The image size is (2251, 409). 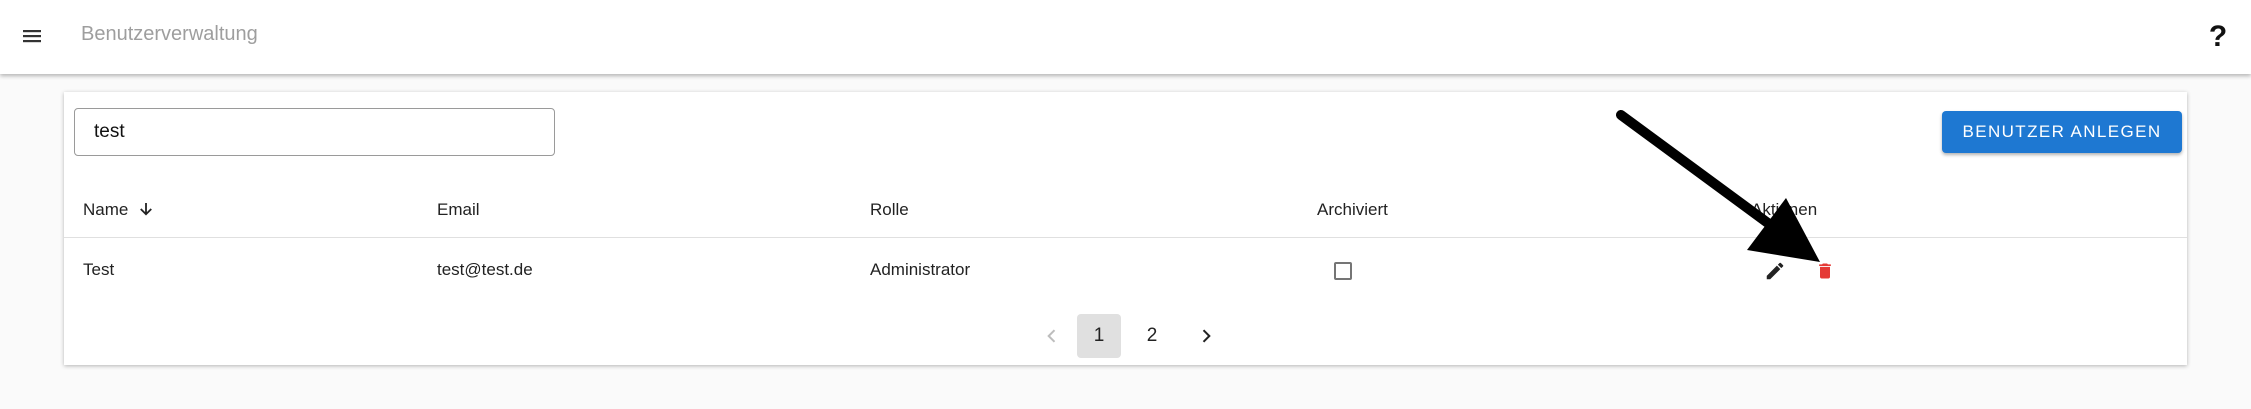 What do you see at coordinates (2062, 132) in the screenshot?
I see `add-user-button: BENUTZER ANLEGEN` at bounding box center [2062, 132].